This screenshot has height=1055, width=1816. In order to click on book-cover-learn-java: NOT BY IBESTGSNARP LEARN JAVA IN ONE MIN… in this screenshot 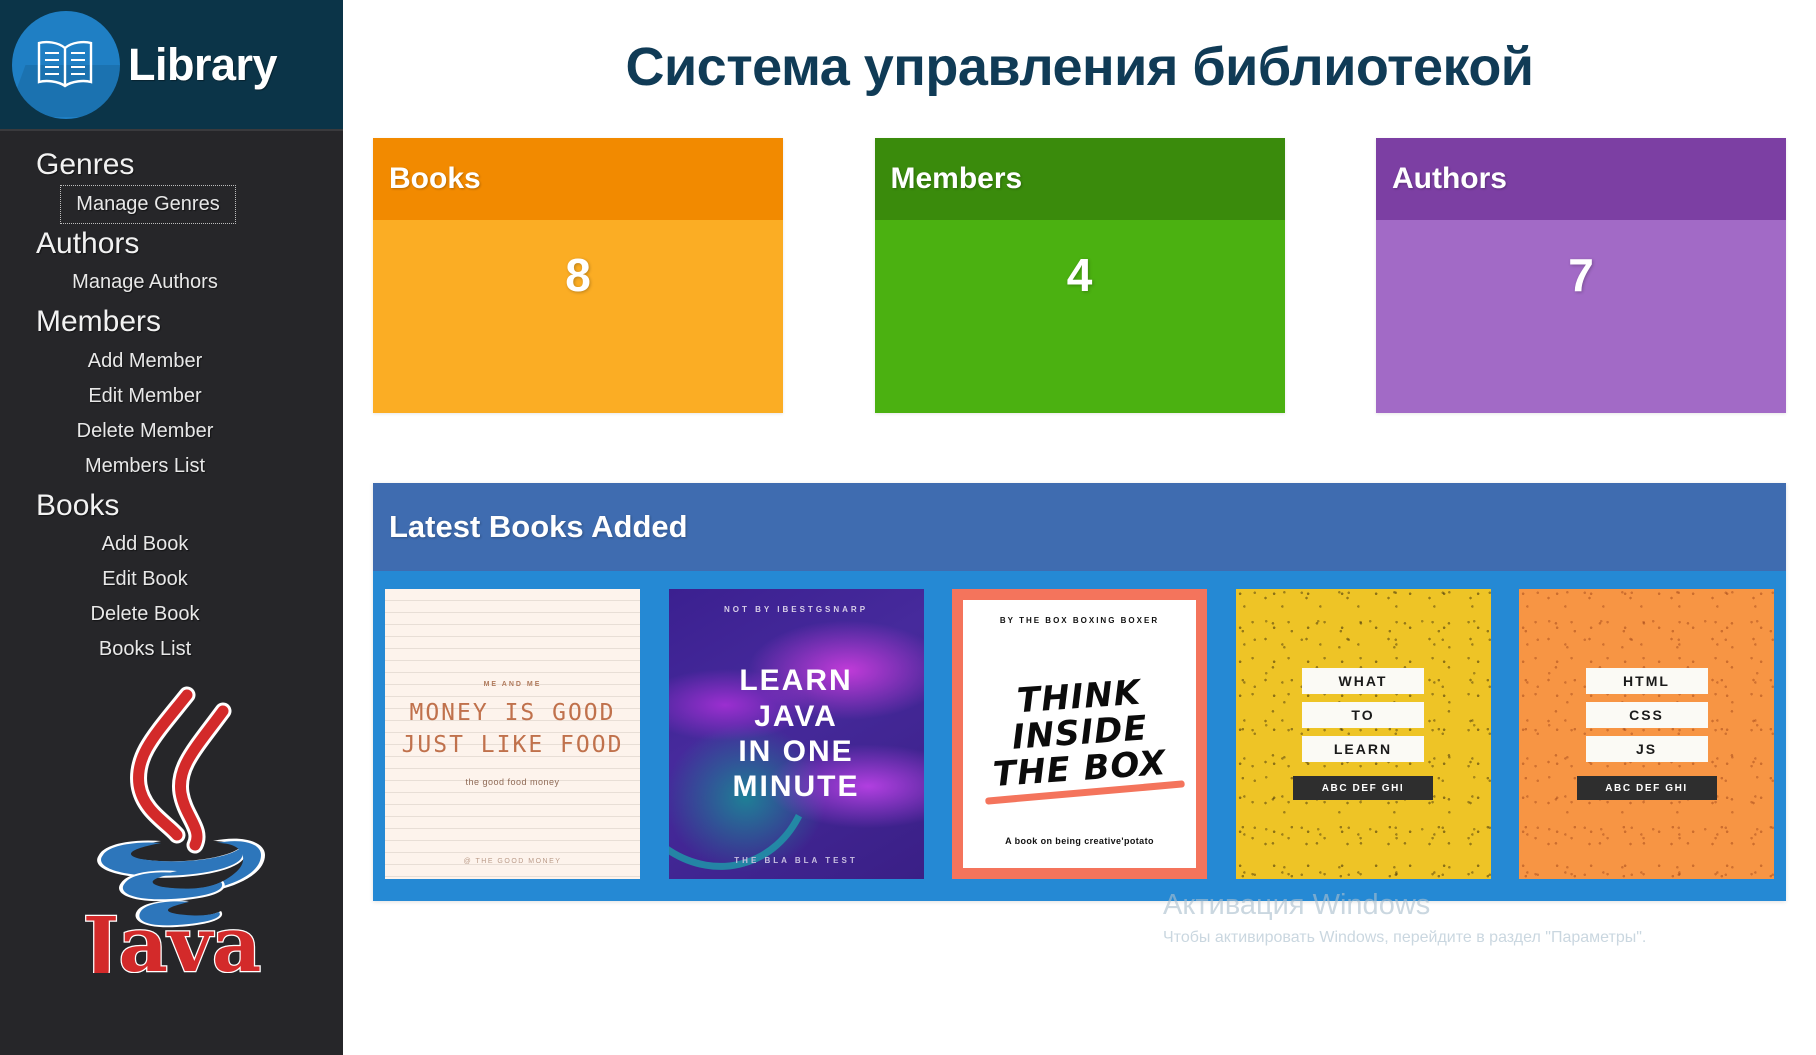, I will do `click(796, 734)`.